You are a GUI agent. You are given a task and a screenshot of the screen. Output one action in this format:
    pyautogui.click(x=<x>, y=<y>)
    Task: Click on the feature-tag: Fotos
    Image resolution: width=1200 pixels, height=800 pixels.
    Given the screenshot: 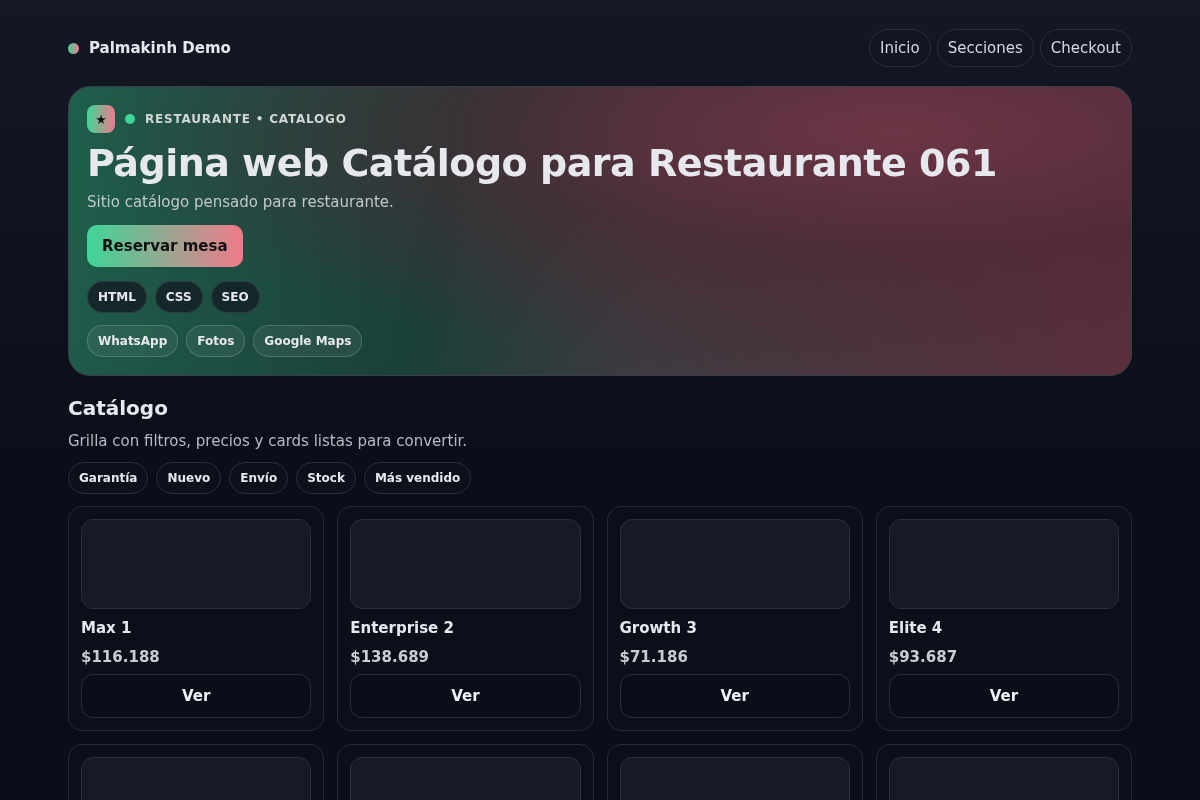 What is the action you would take?
    pyautogui.click(x=216, y=340)
    